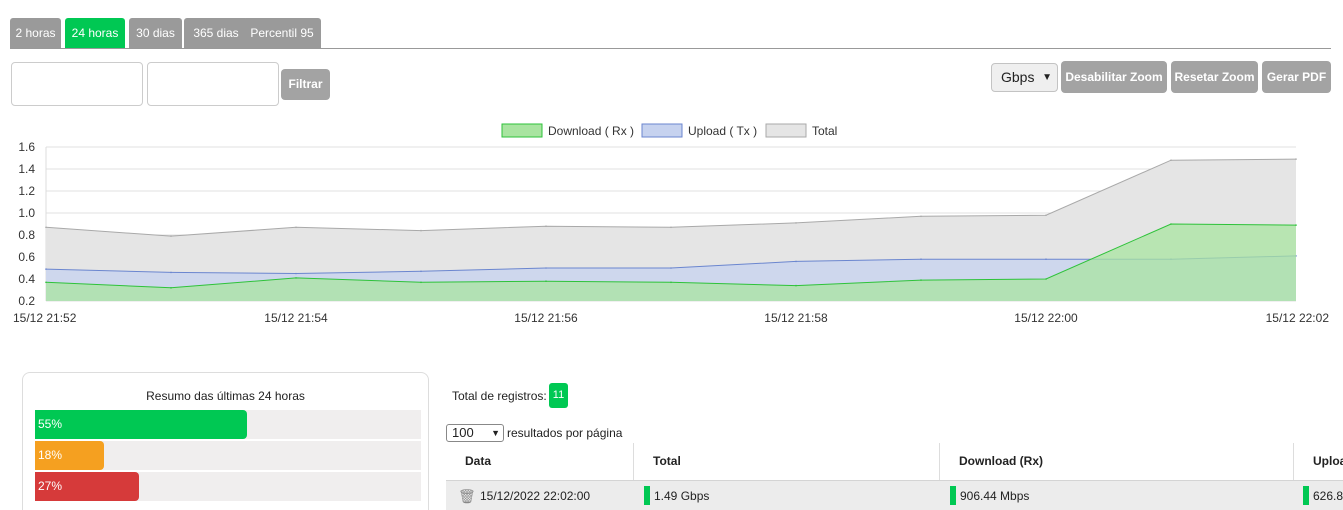 The height and width of the screenshot is (510, 1343). Describe the element at coordinates (522, 130) in the screenshot. I see `legend-download-swatch` at that location.